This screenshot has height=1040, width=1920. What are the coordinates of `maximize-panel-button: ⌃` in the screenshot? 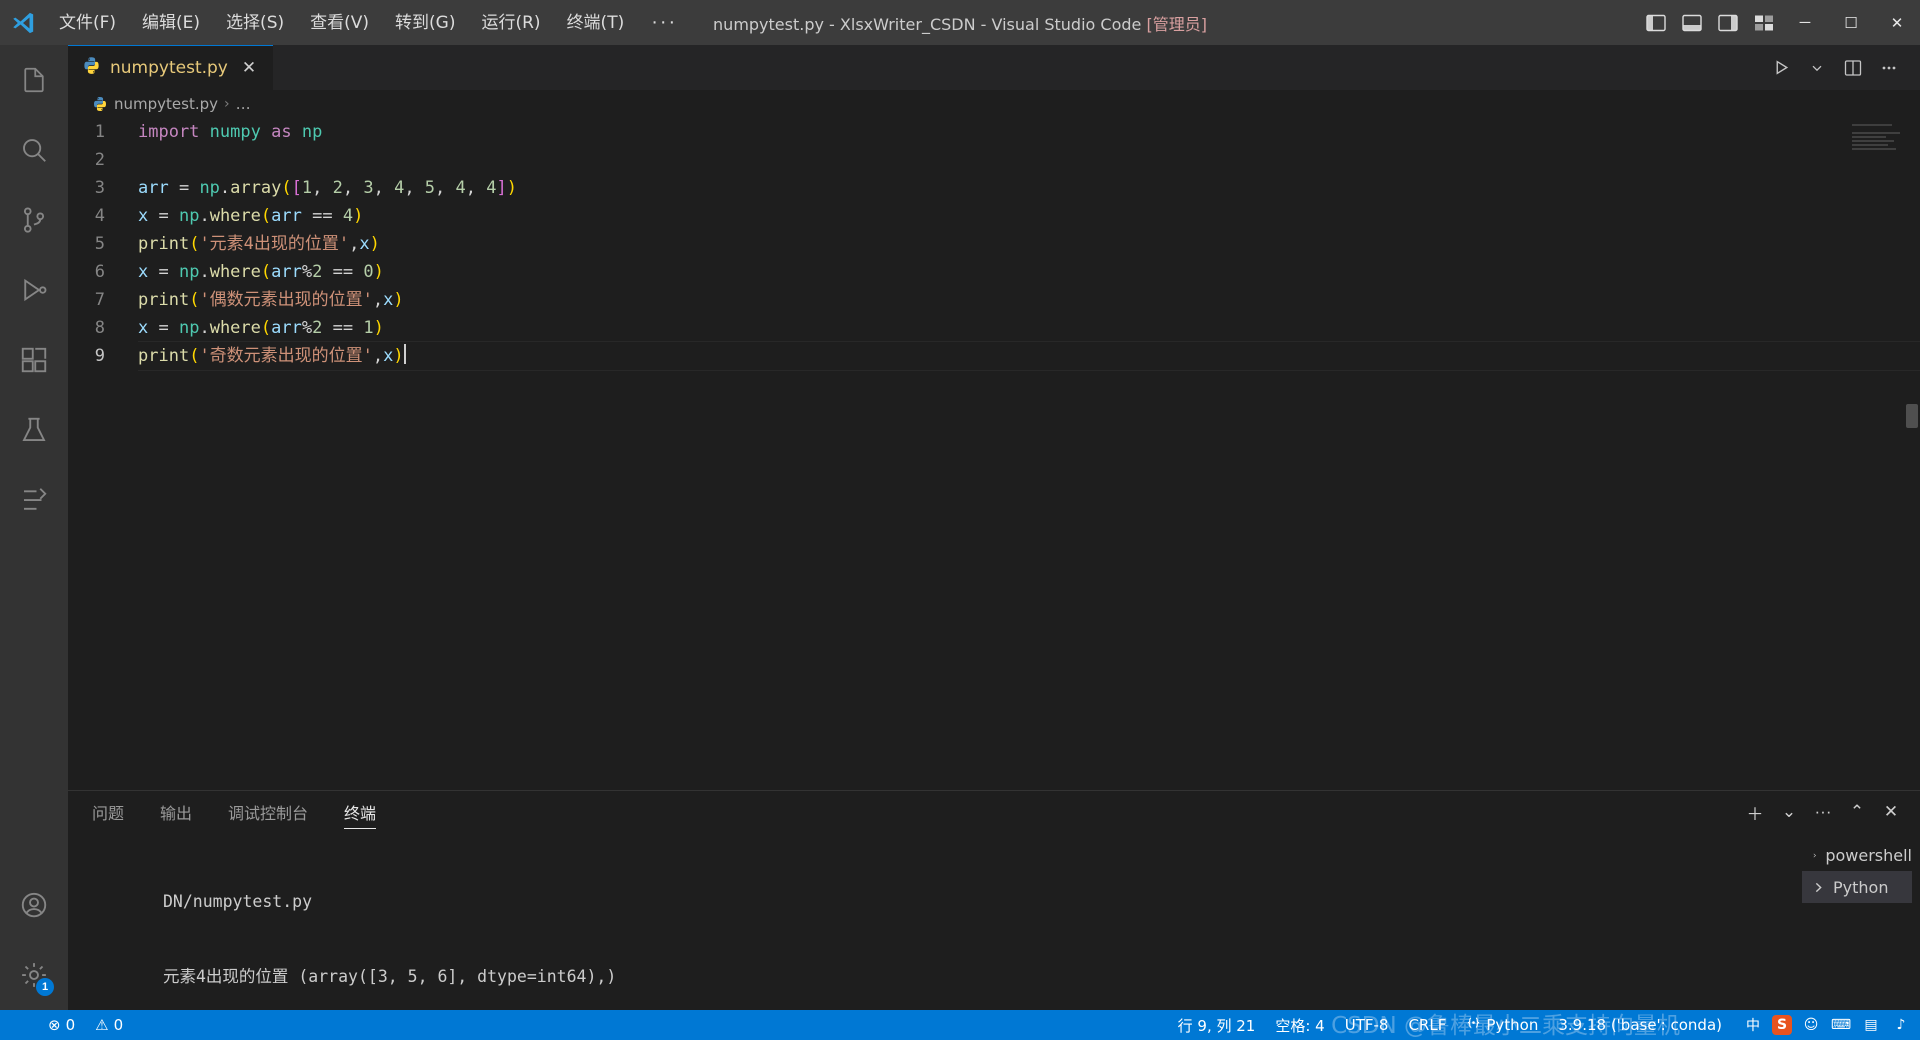 It's located at (1857, 812).